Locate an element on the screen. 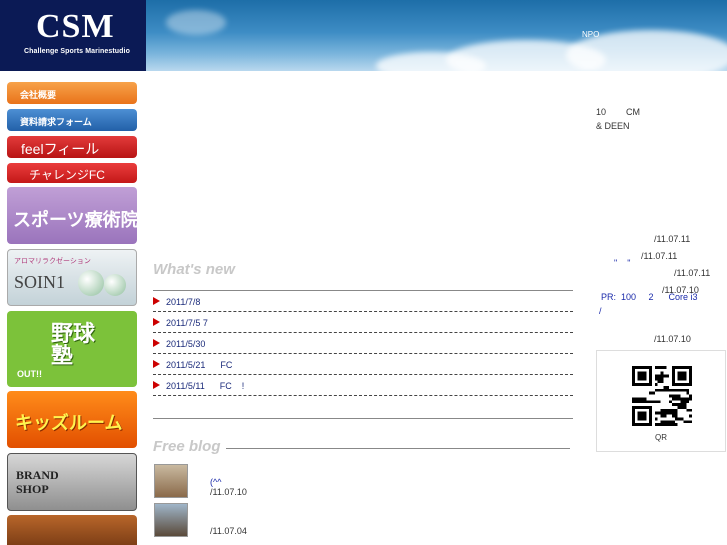  qr-code is located at coordinates (662, 396).